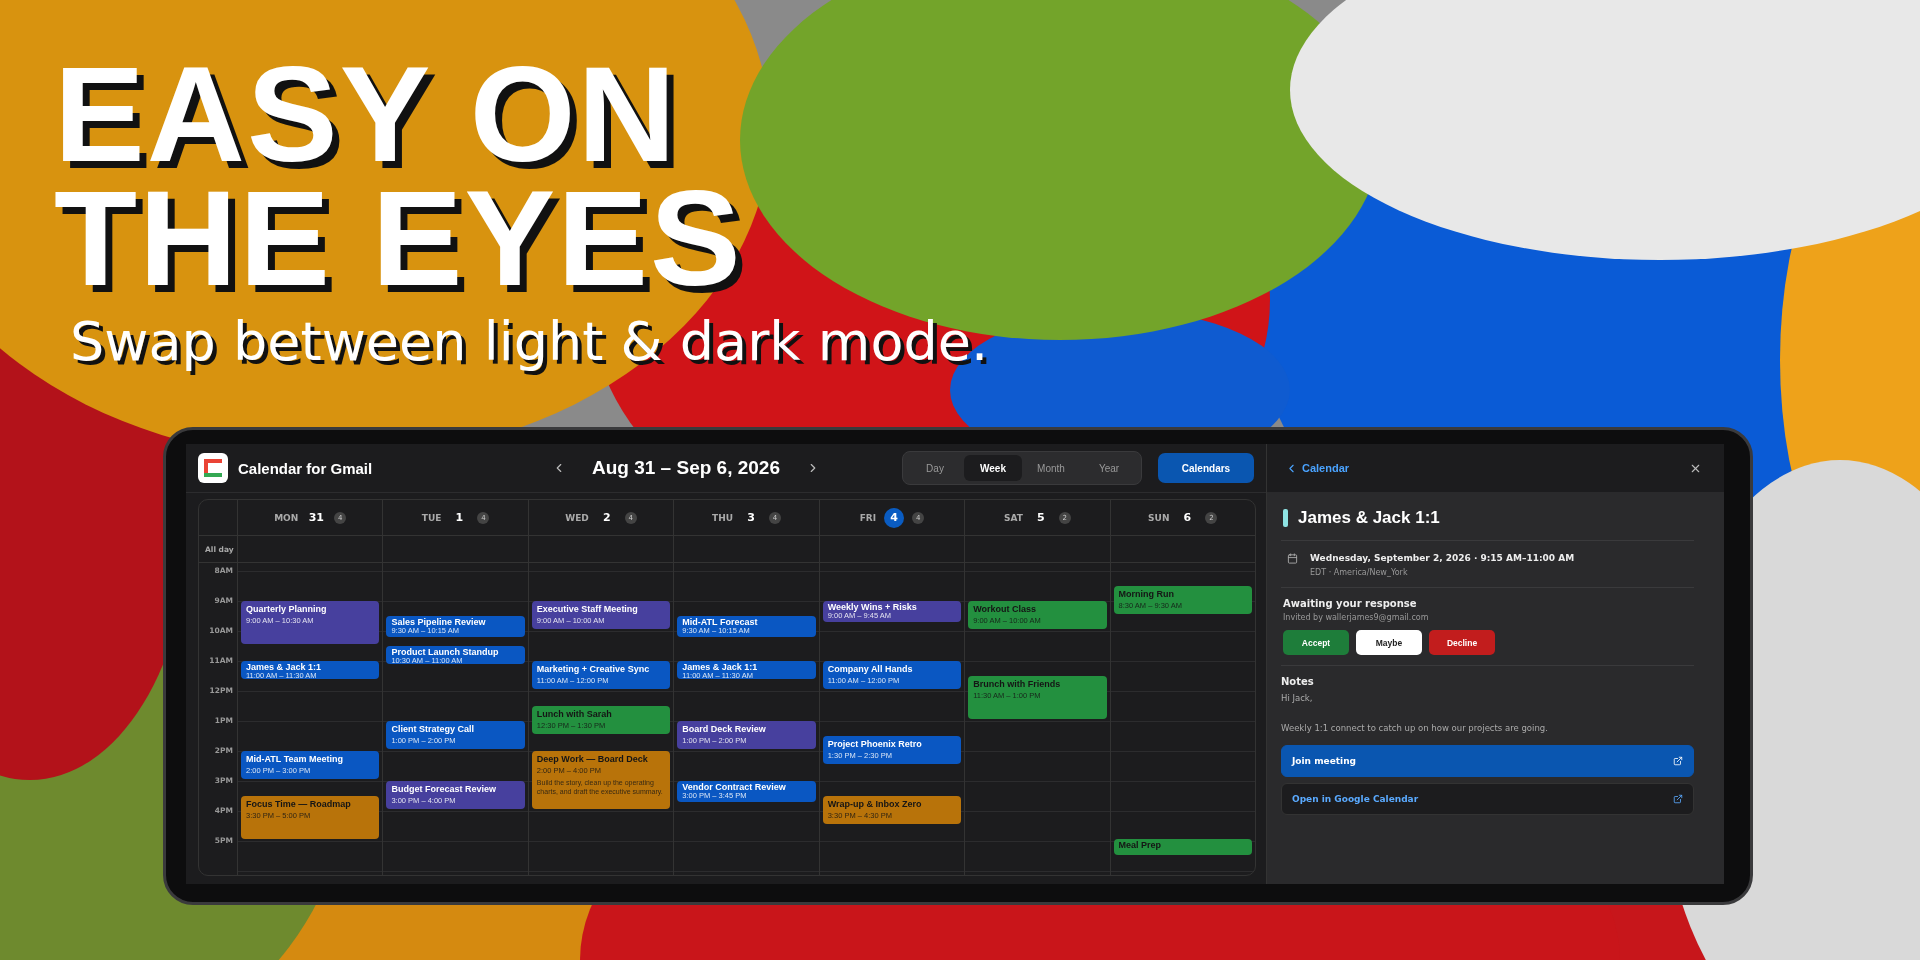 The height and width of the screenshot is (960, 1920). I want to click on view-tab: Week, so click(993, 468).